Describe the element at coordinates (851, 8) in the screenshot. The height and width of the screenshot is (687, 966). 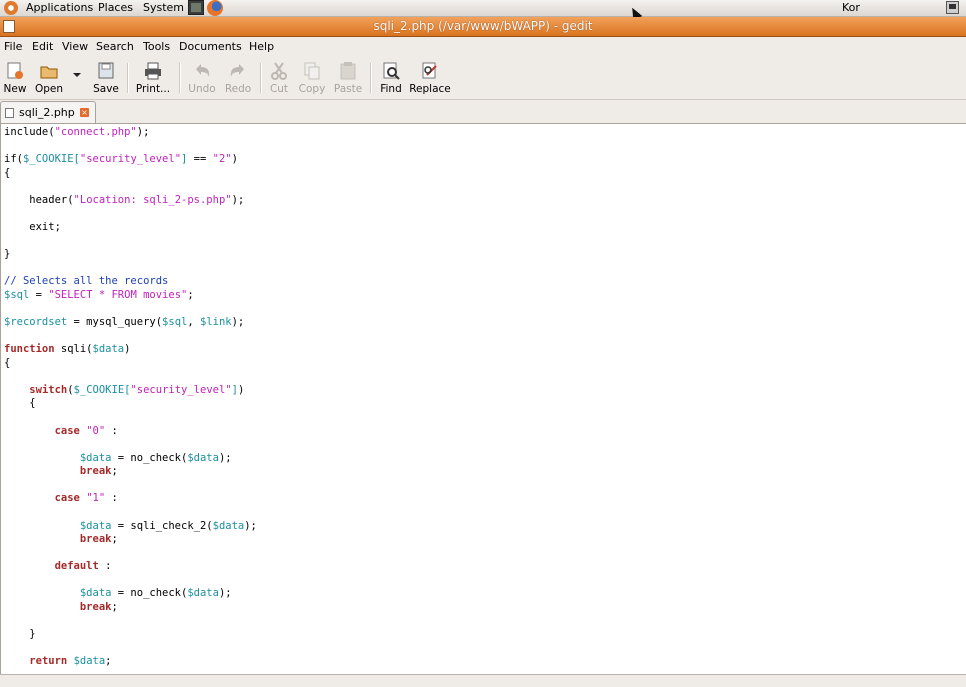
I see `keyboard-layout-indicator: Kor` at that location.